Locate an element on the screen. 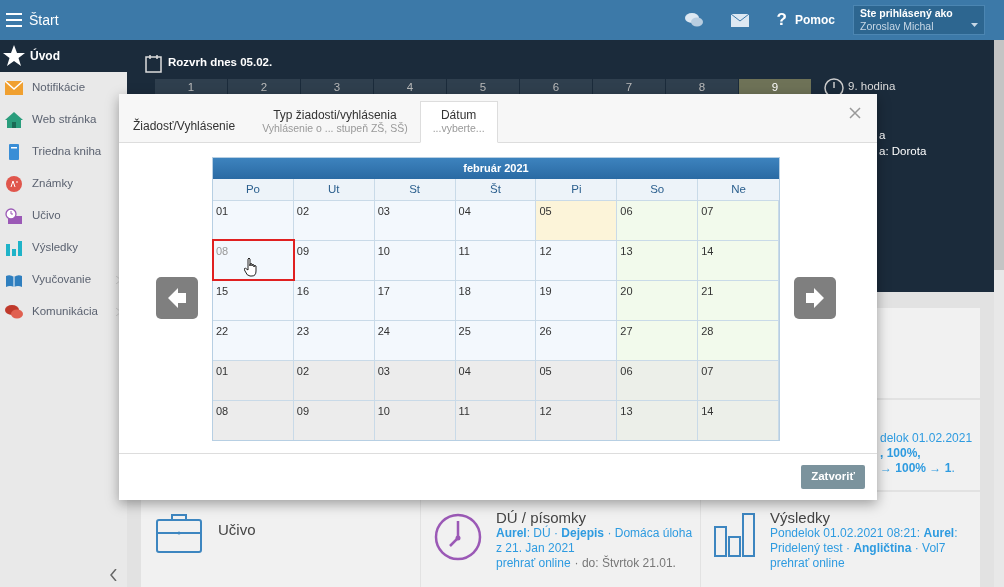 The height and width of the screenshot is (587, 1004). lesson-info: a: Dorota is located at coordinates (903, 152).